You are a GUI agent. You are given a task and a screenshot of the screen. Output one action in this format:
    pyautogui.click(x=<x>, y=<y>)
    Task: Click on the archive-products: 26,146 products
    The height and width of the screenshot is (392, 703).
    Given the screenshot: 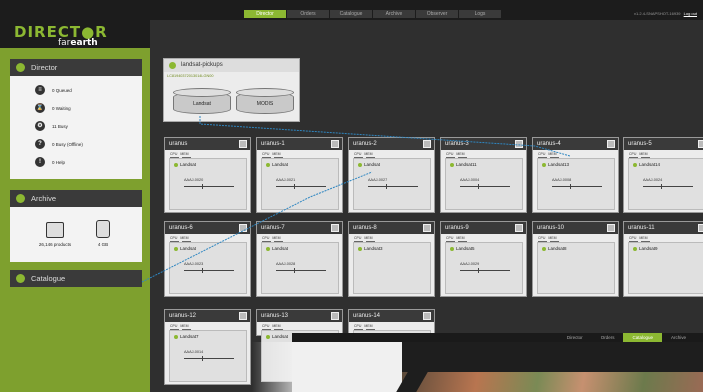 What is the action you would take?
    pyautogui.click(x=55, y=234)
    